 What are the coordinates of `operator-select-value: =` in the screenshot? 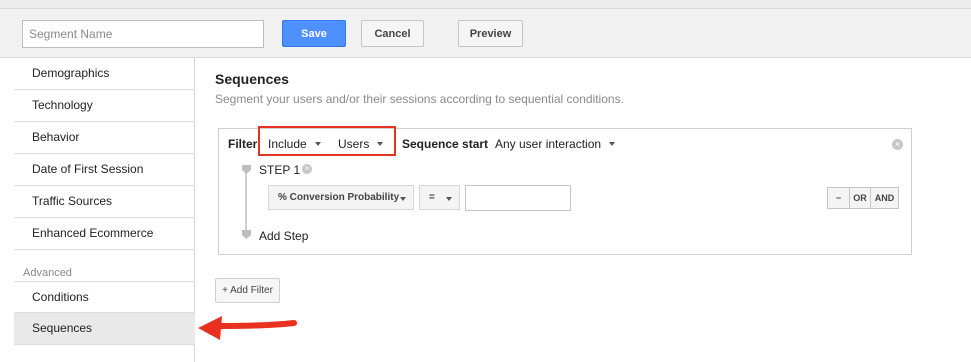 It's located at (432, 197).